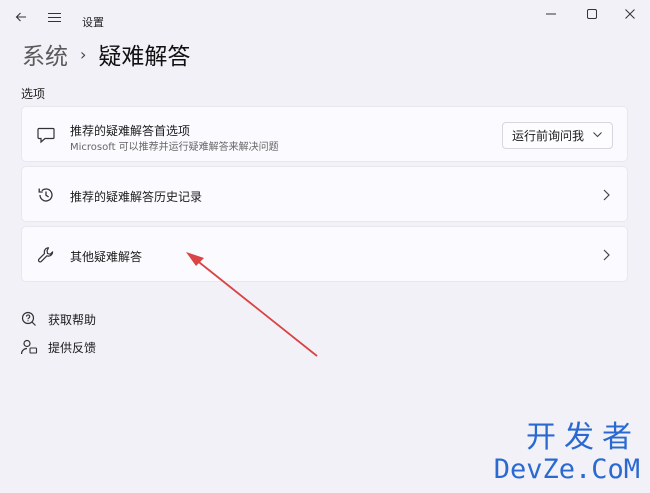  Describe the element at coordinates (45, 195) in the screenshot. I see `history-icon` at that location.